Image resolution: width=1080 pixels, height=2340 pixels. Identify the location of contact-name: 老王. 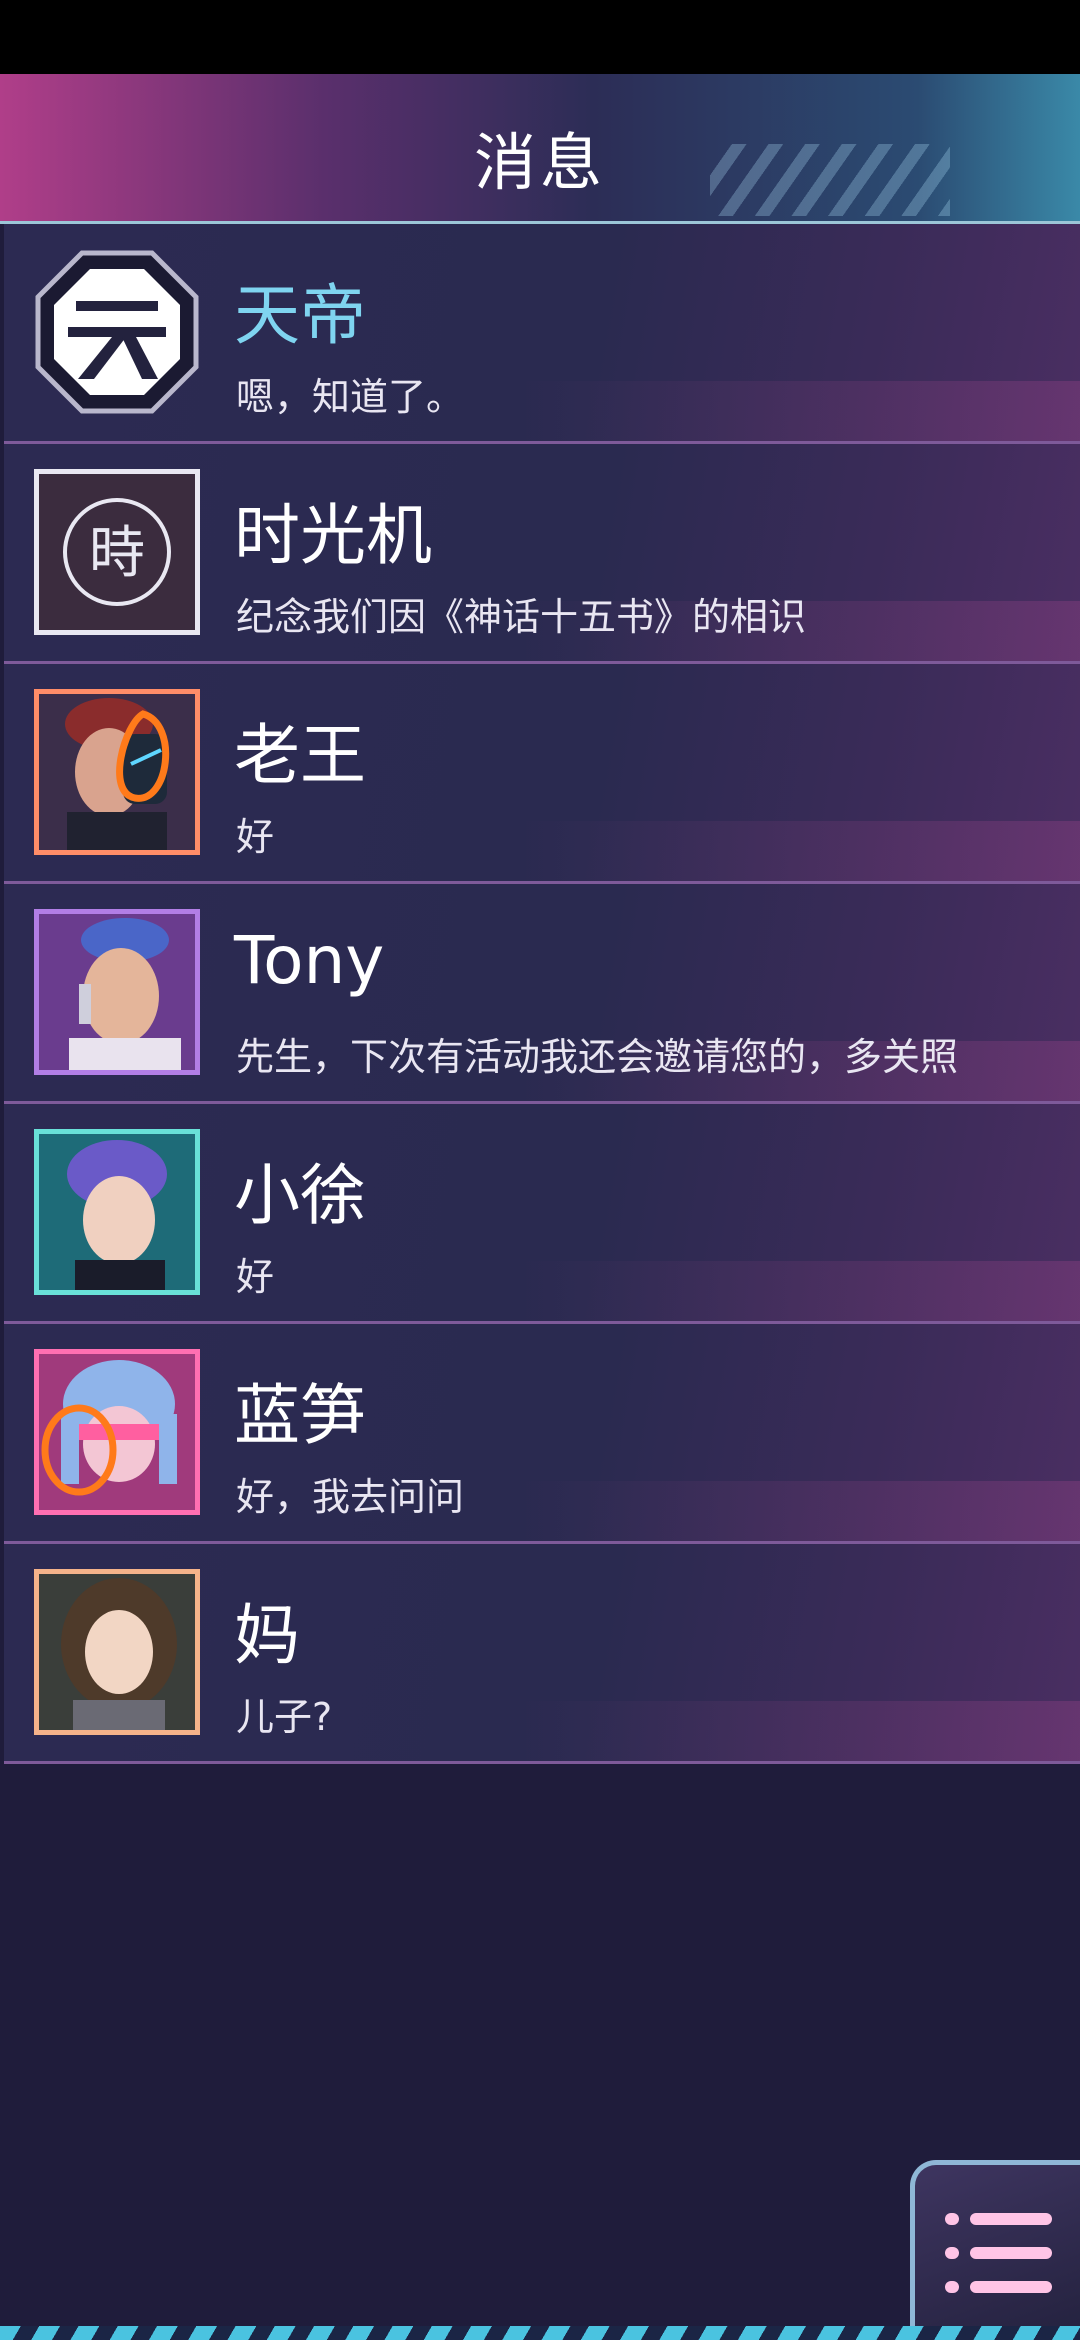
(300, 755).